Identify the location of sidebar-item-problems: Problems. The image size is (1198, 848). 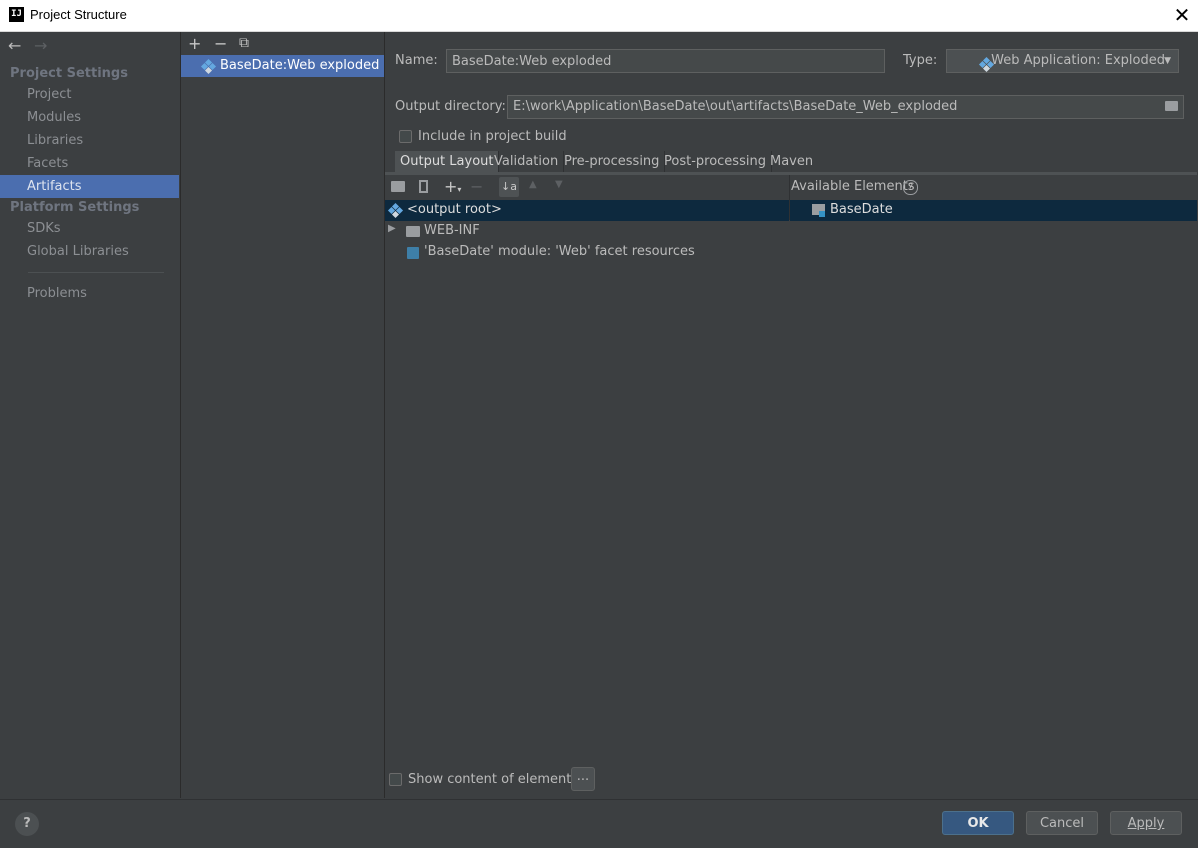
(89, 293).